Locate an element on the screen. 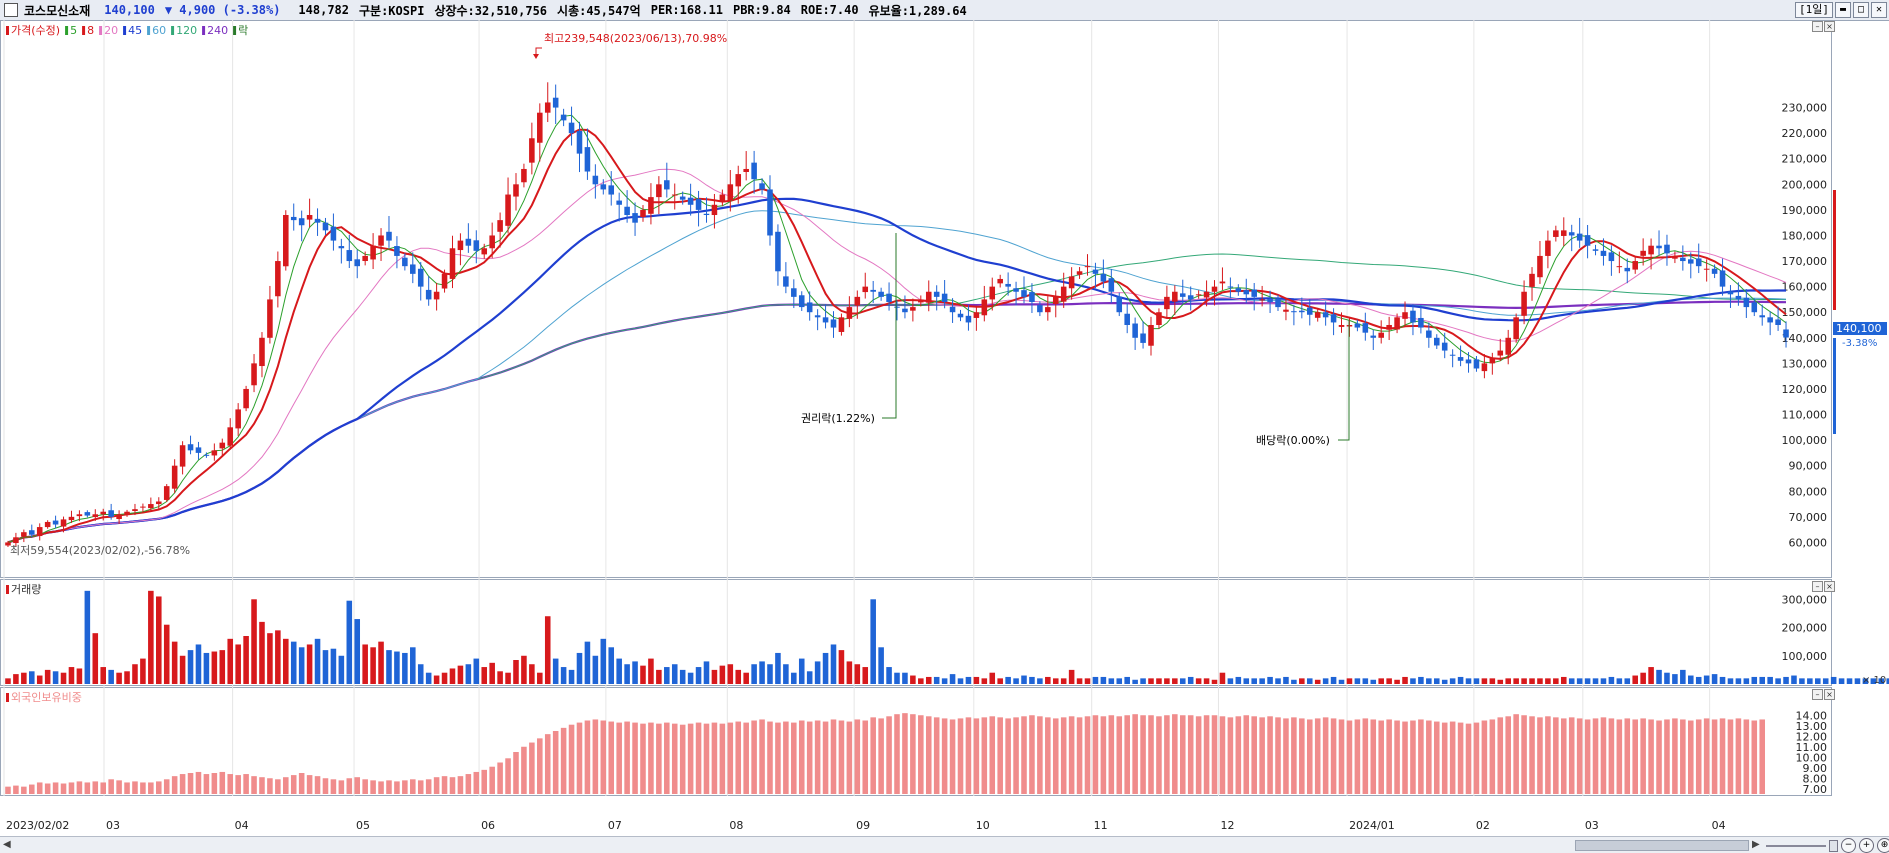 The height and width of the screenshot is (853, 1889). select-checkbox is located at coordinates (11, 10).